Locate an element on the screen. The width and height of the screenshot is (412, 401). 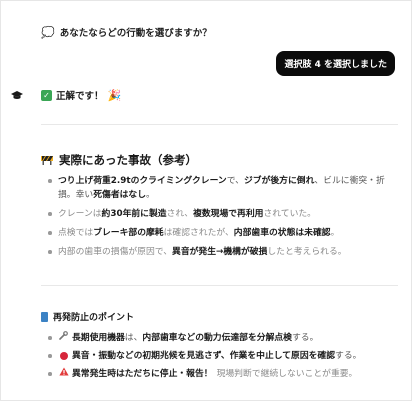
warning-icon is located at coordinates (63, 374).